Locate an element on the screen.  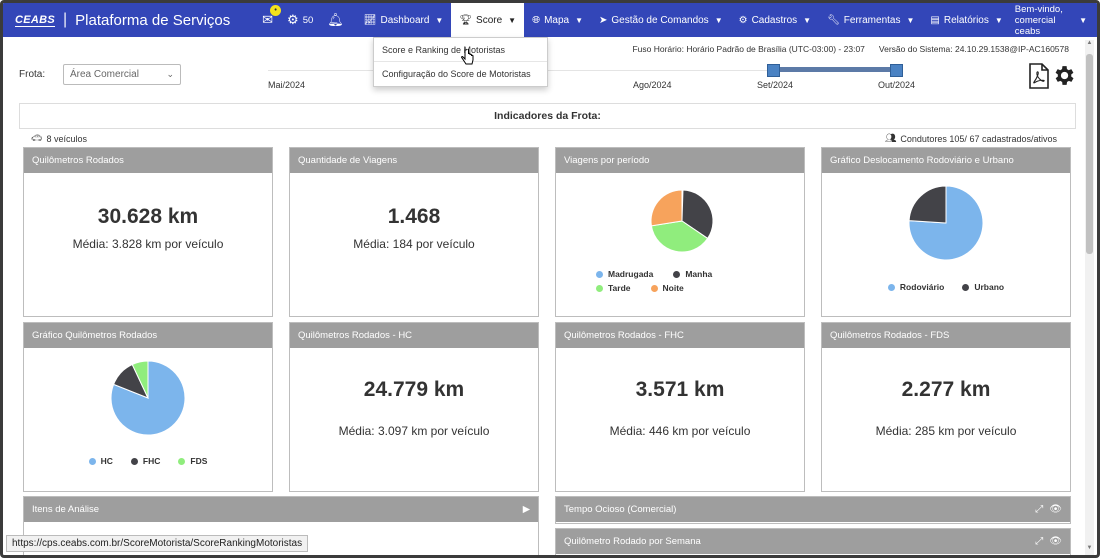
report-icon: ▤ is located at coordinates (935, 20).